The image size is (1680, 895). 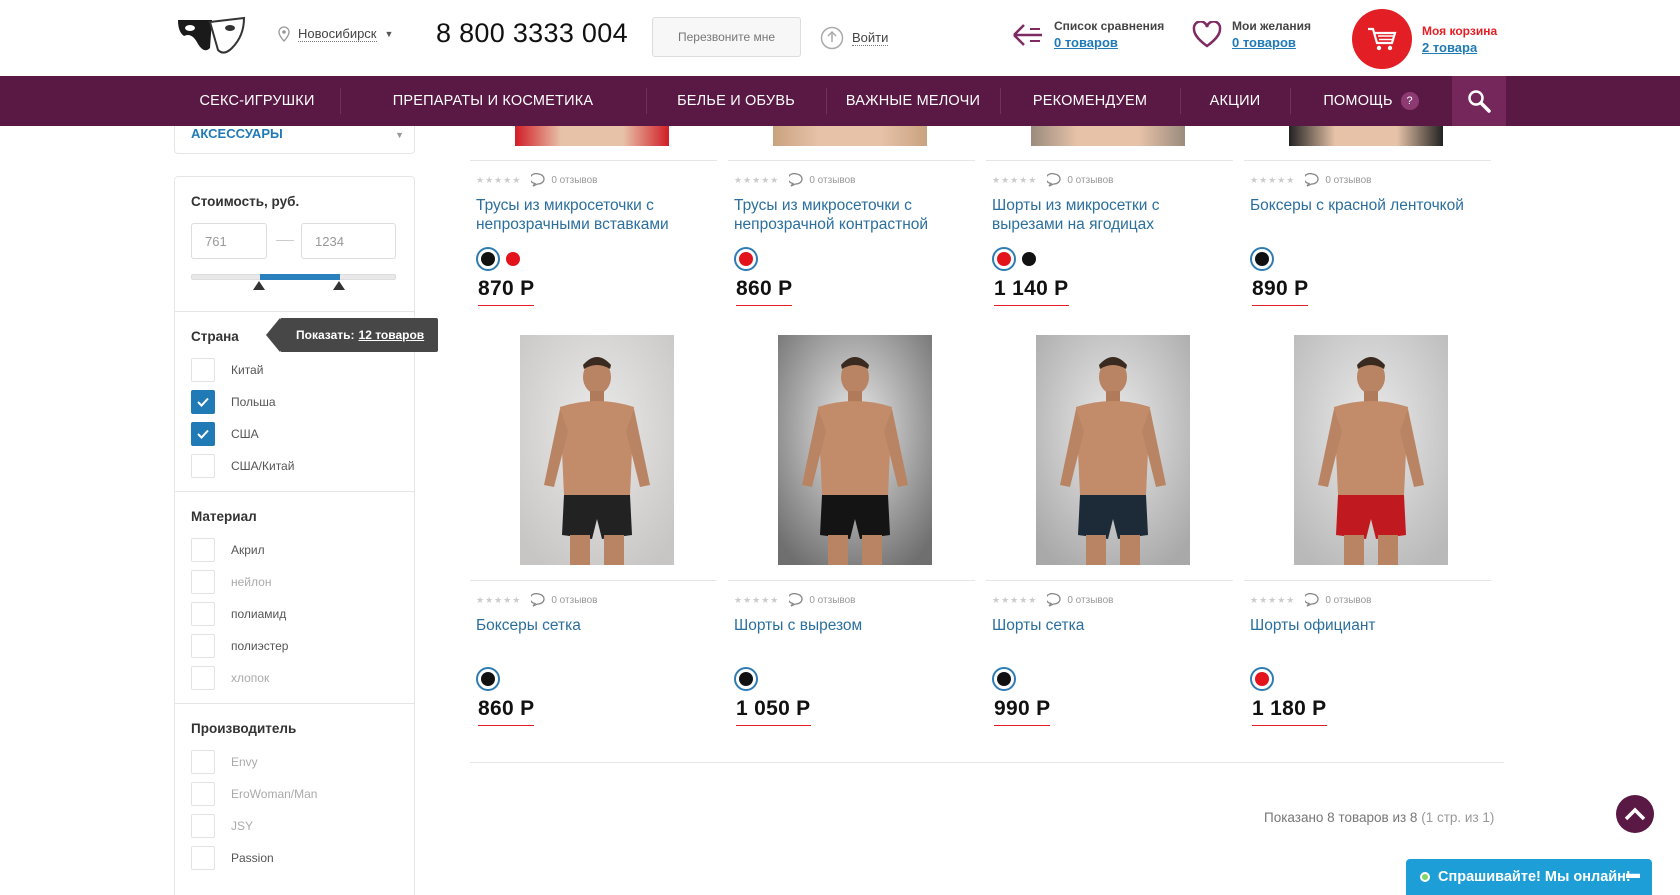 What do you see at coordinates (227, 370) in the screenshot?
I see `country-option-china: Китай` at bounding box center [227, 370].